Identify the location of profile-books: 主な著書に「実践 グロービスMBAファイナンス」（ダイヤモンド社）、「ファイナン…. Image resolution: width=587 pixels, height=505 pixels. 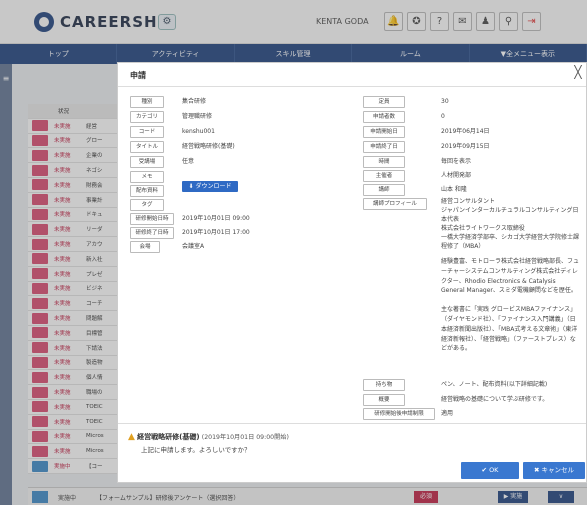
(509, 329).